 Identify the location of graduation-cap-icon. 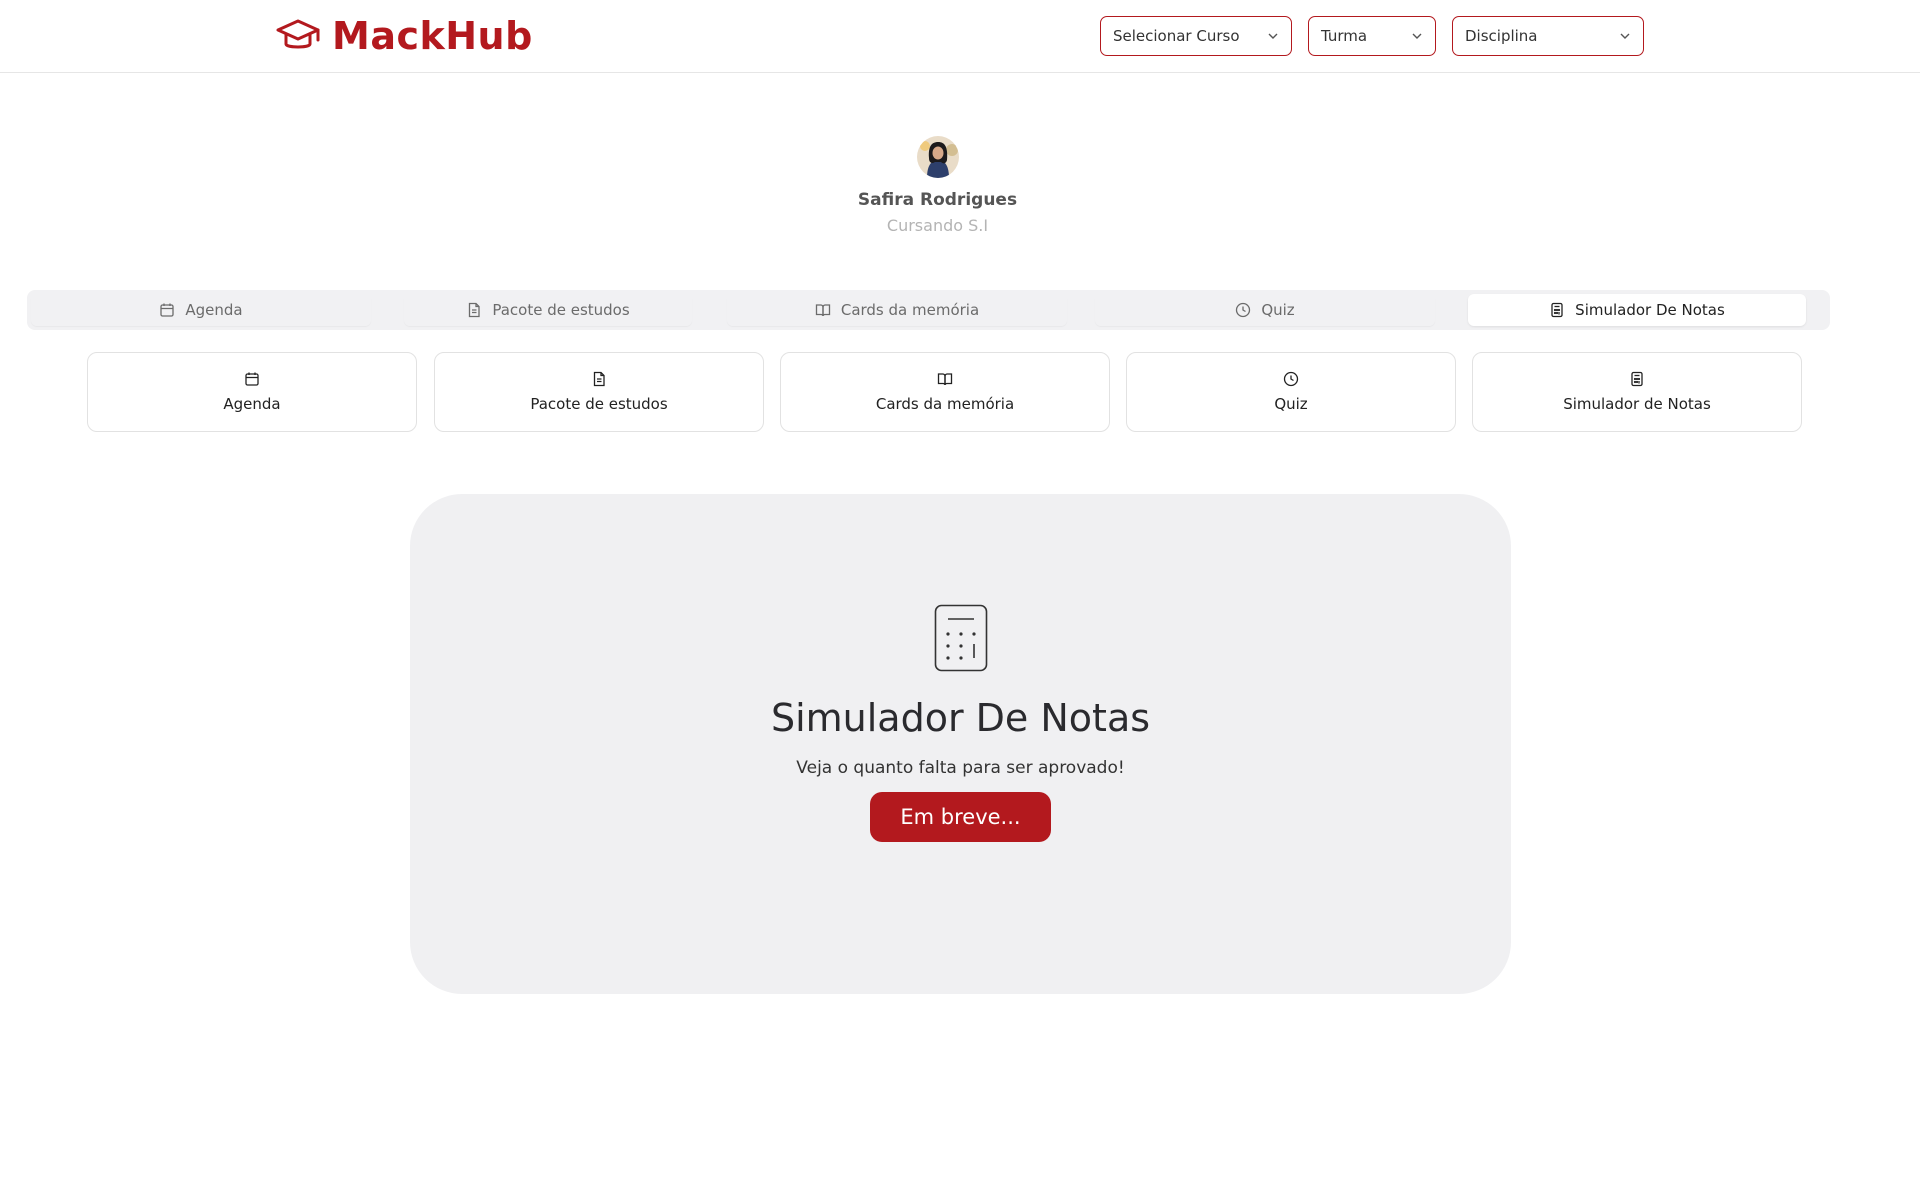
(298, 36).